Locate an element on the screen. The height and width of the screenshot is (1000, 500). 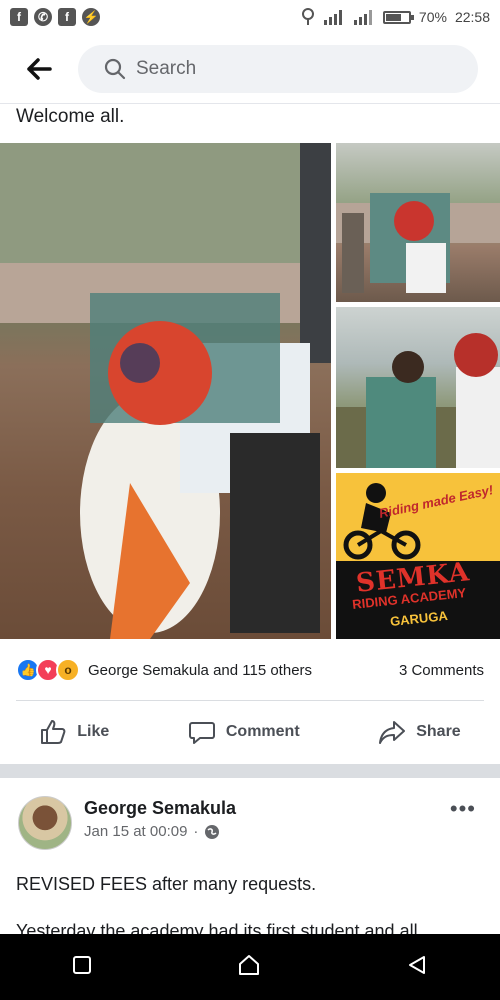
post-date: Jan 15 at 00:09 is located at coordinates (135, 831).